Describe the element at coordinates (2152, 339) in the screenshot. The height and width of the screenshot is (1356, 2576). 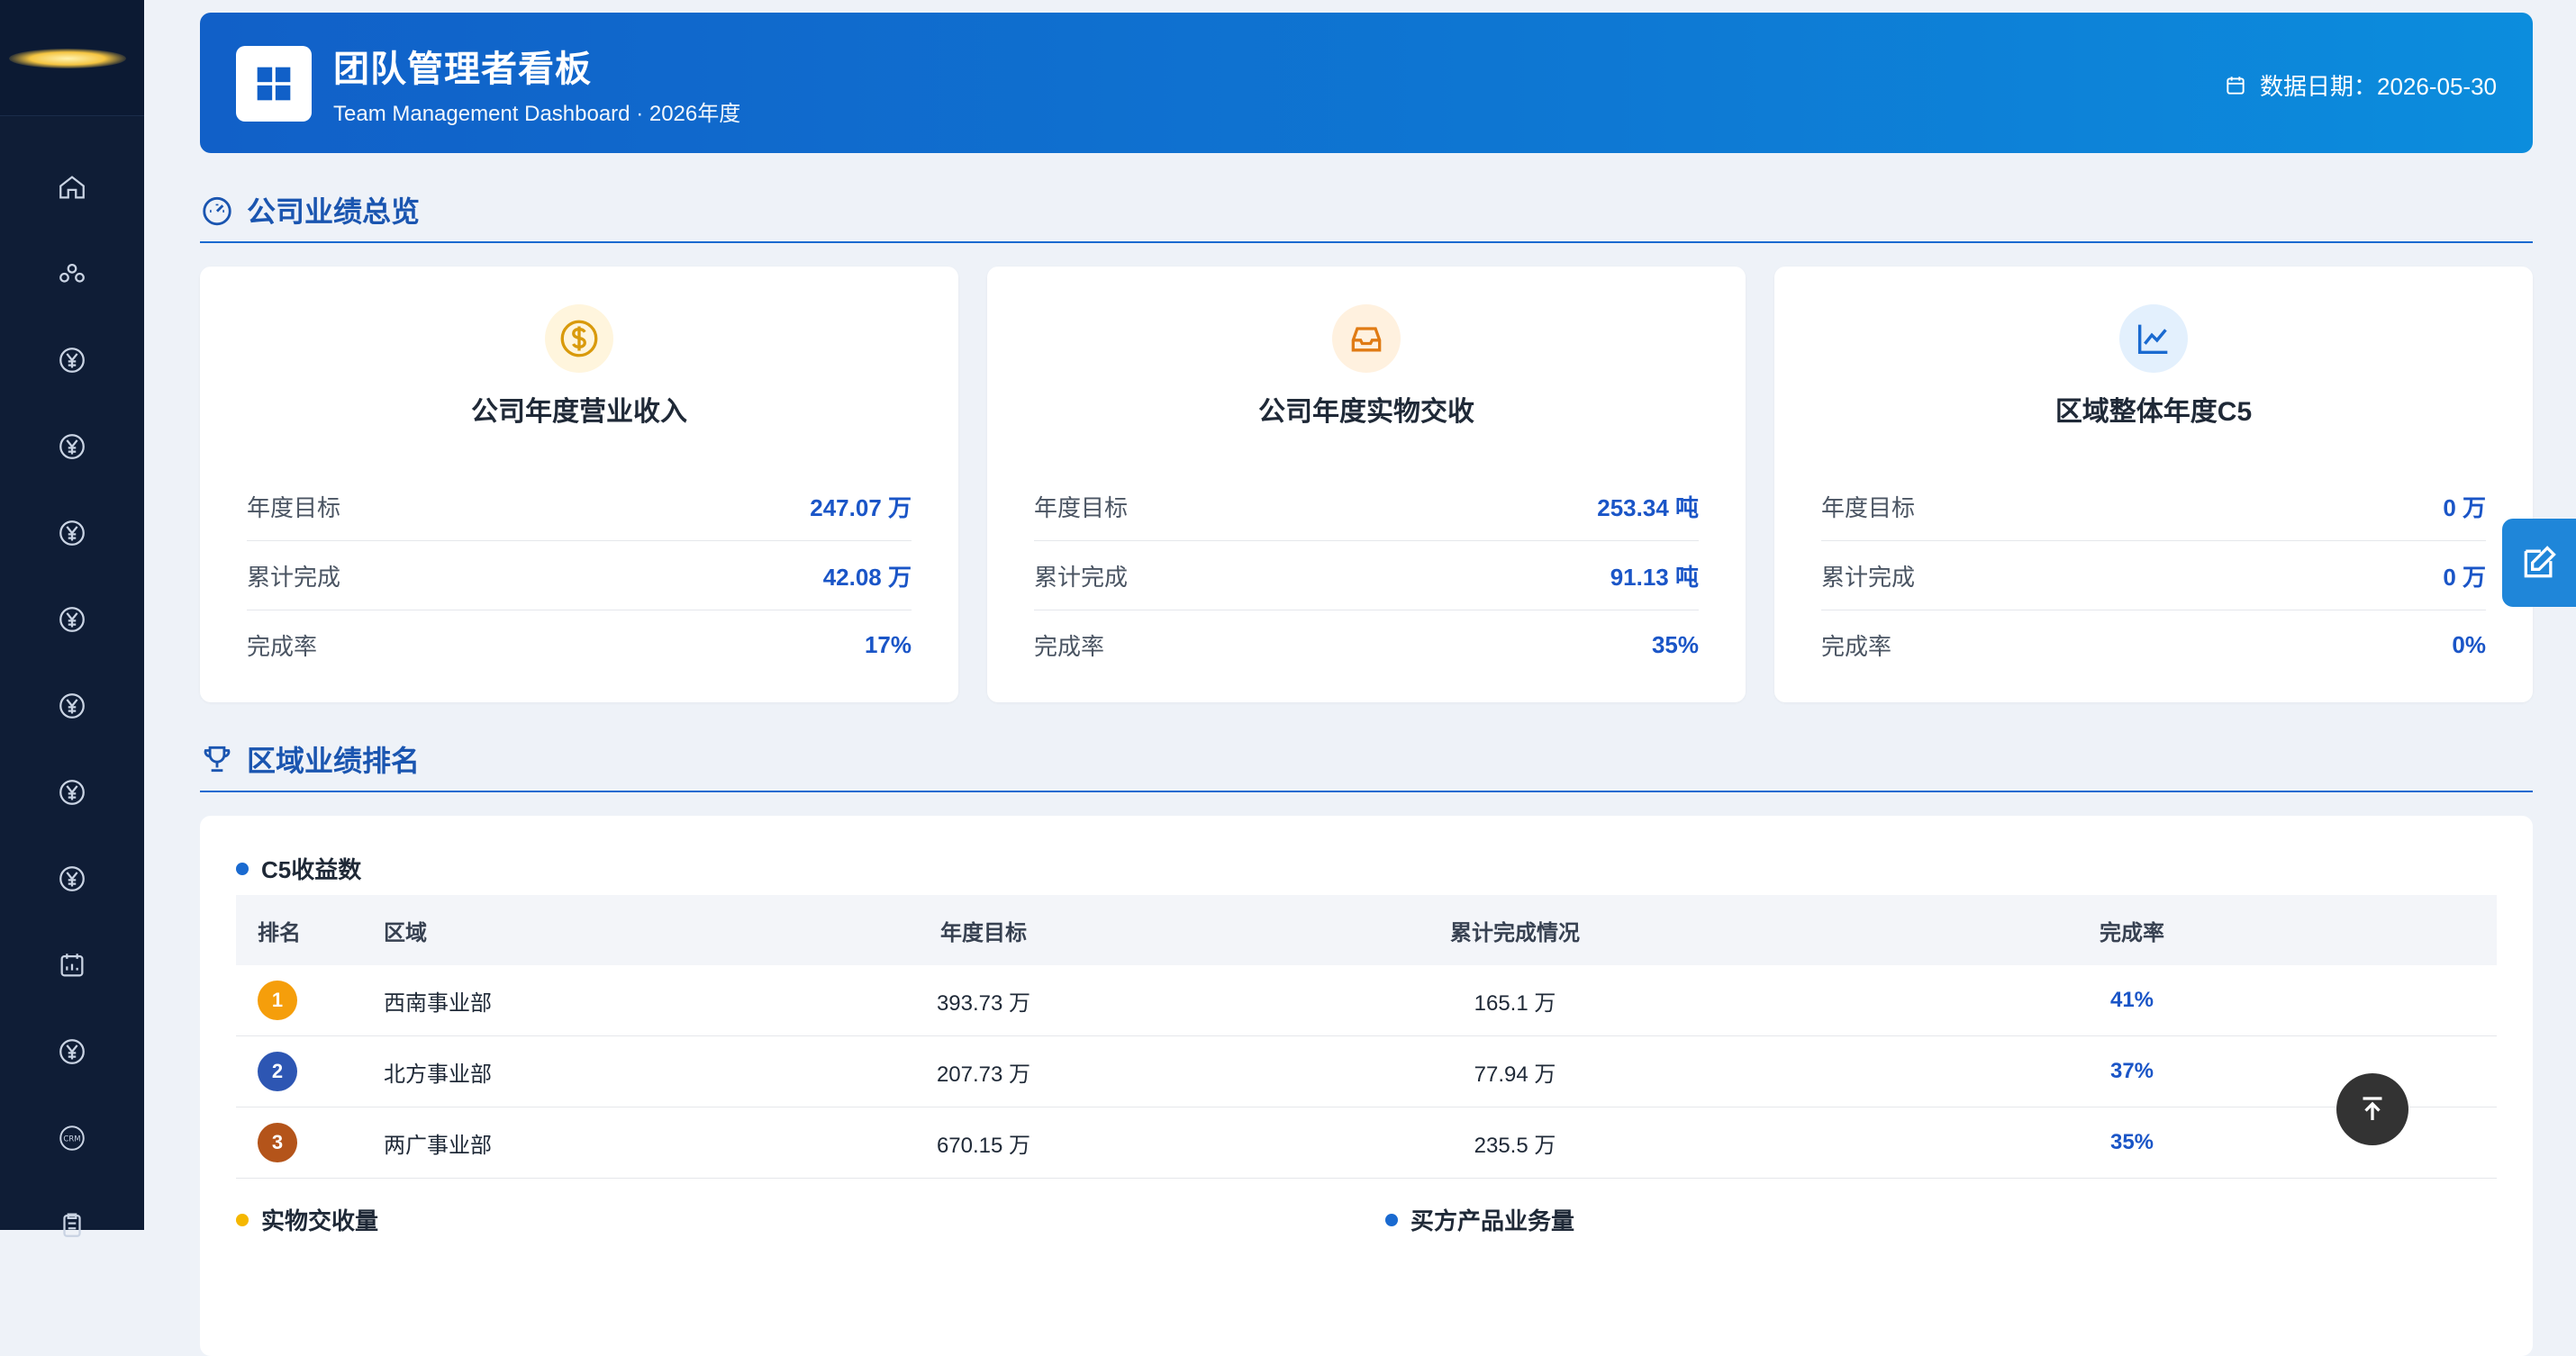
I see `trend-chart-icon` at that location.